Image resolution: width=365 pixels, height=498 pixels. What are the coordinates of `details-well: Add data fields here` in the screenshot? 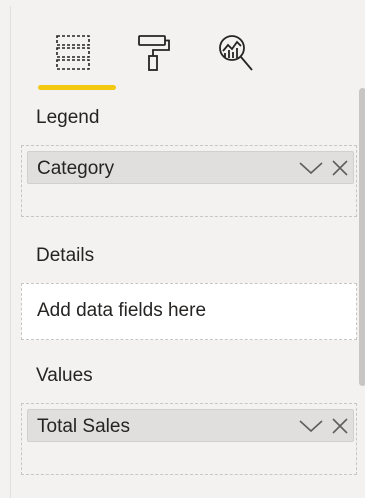 It's located at (189, 311).